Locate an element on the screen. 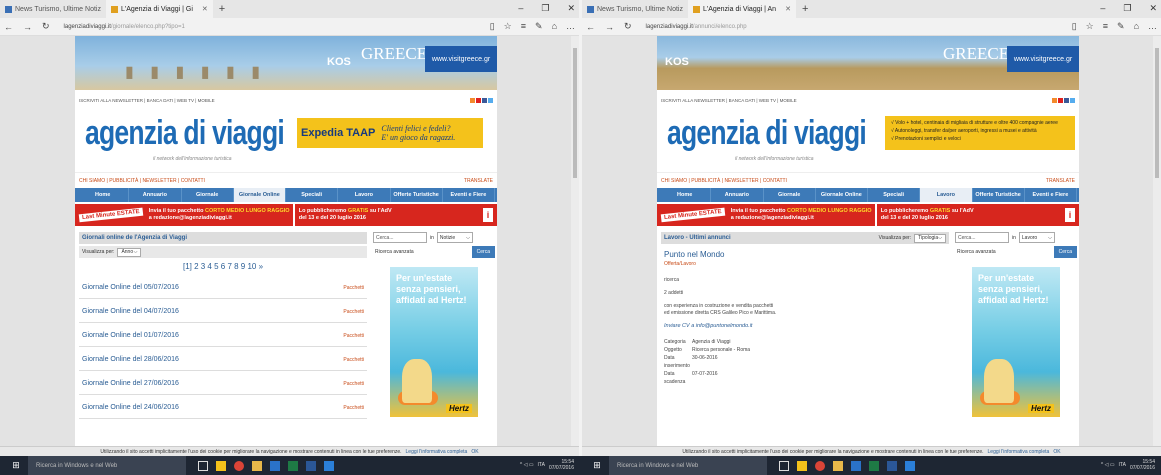  taskbar-search-input: Ricerca in Windows e nel Web is located at coordinates (107, 465).